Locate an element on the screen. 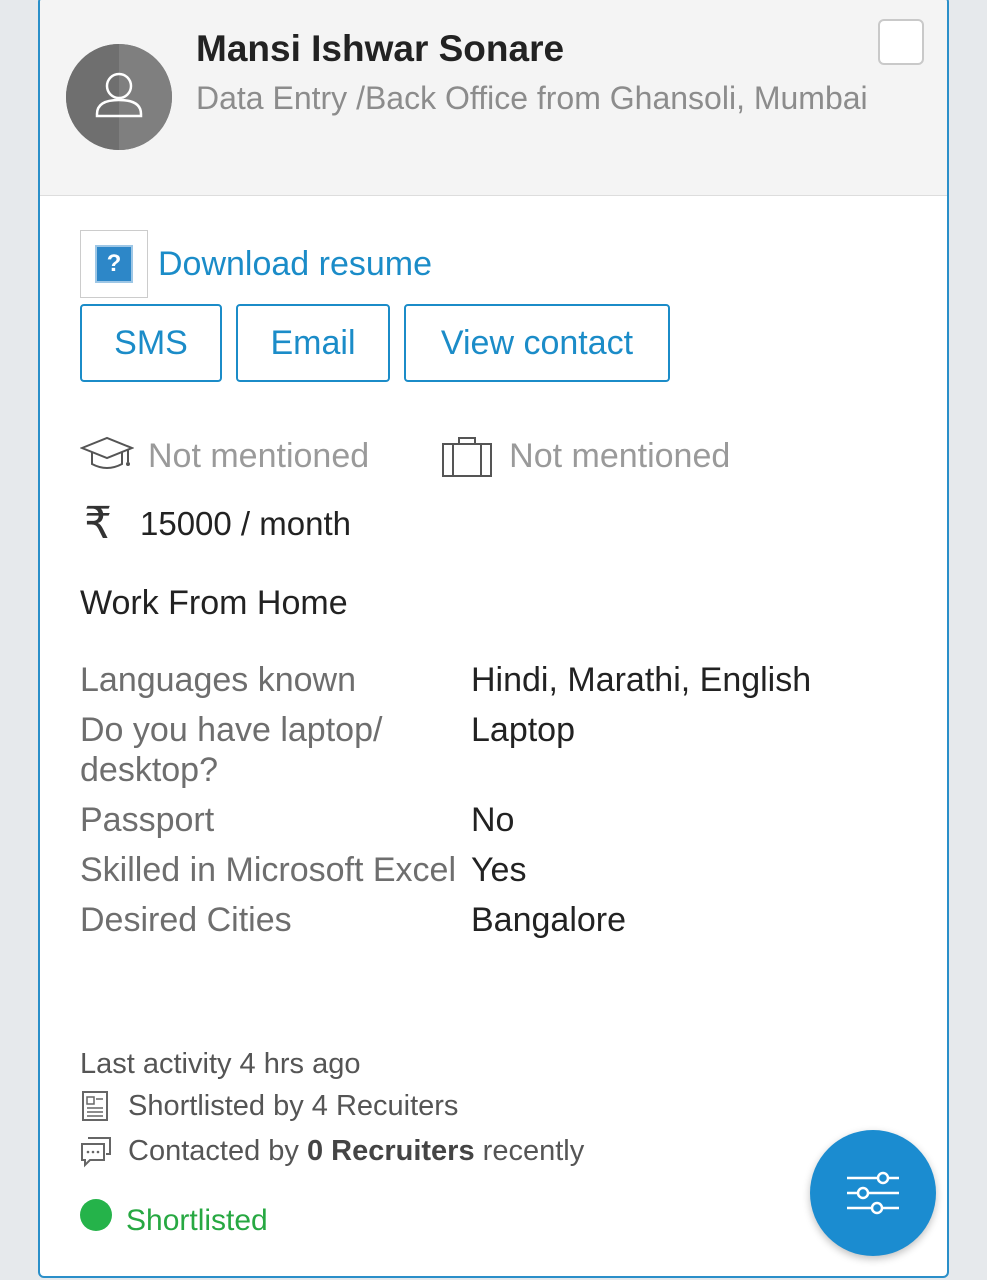 The width and height of the screenshot is (987, 1280). rupee-icon: ₹ is located at coordinates (98, 523).